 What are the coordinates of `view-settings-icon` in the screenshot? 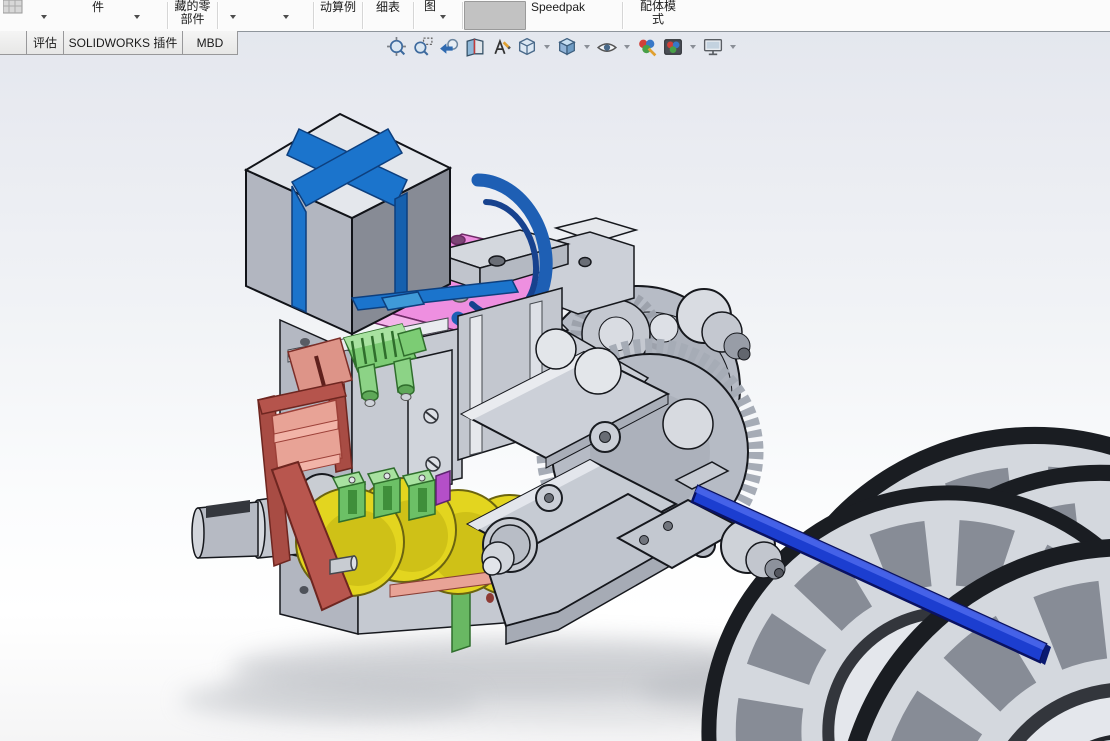 It's located at (713, 47).